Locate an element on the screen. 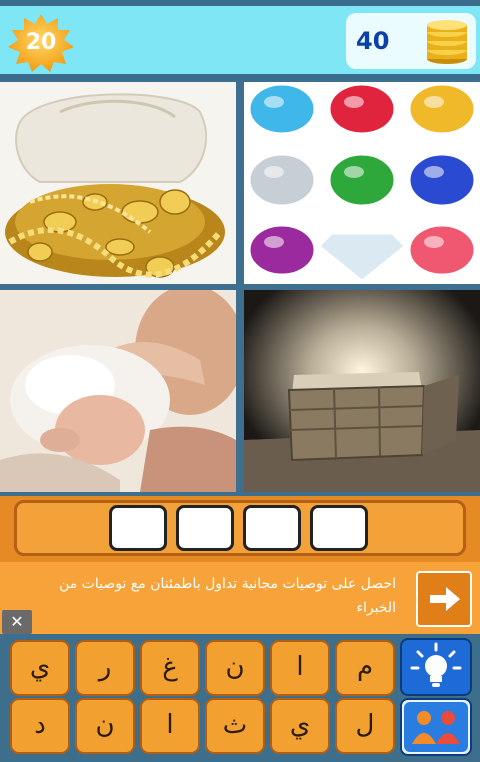 This screenshot has width=480, height=762. tile-gemstones is located at coordinates (362, 183).